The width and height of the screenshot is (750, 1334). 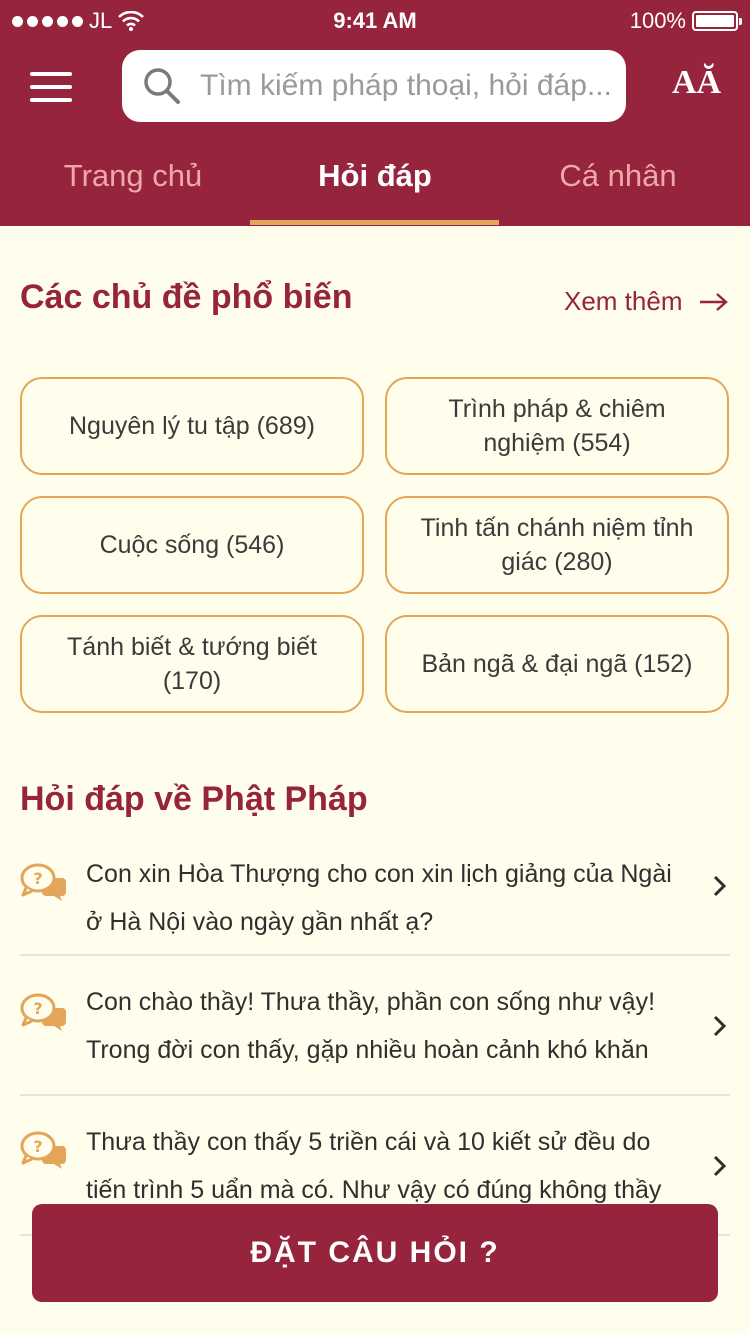 I want to click on arrow-right-icon, so click(x=713, y=301).